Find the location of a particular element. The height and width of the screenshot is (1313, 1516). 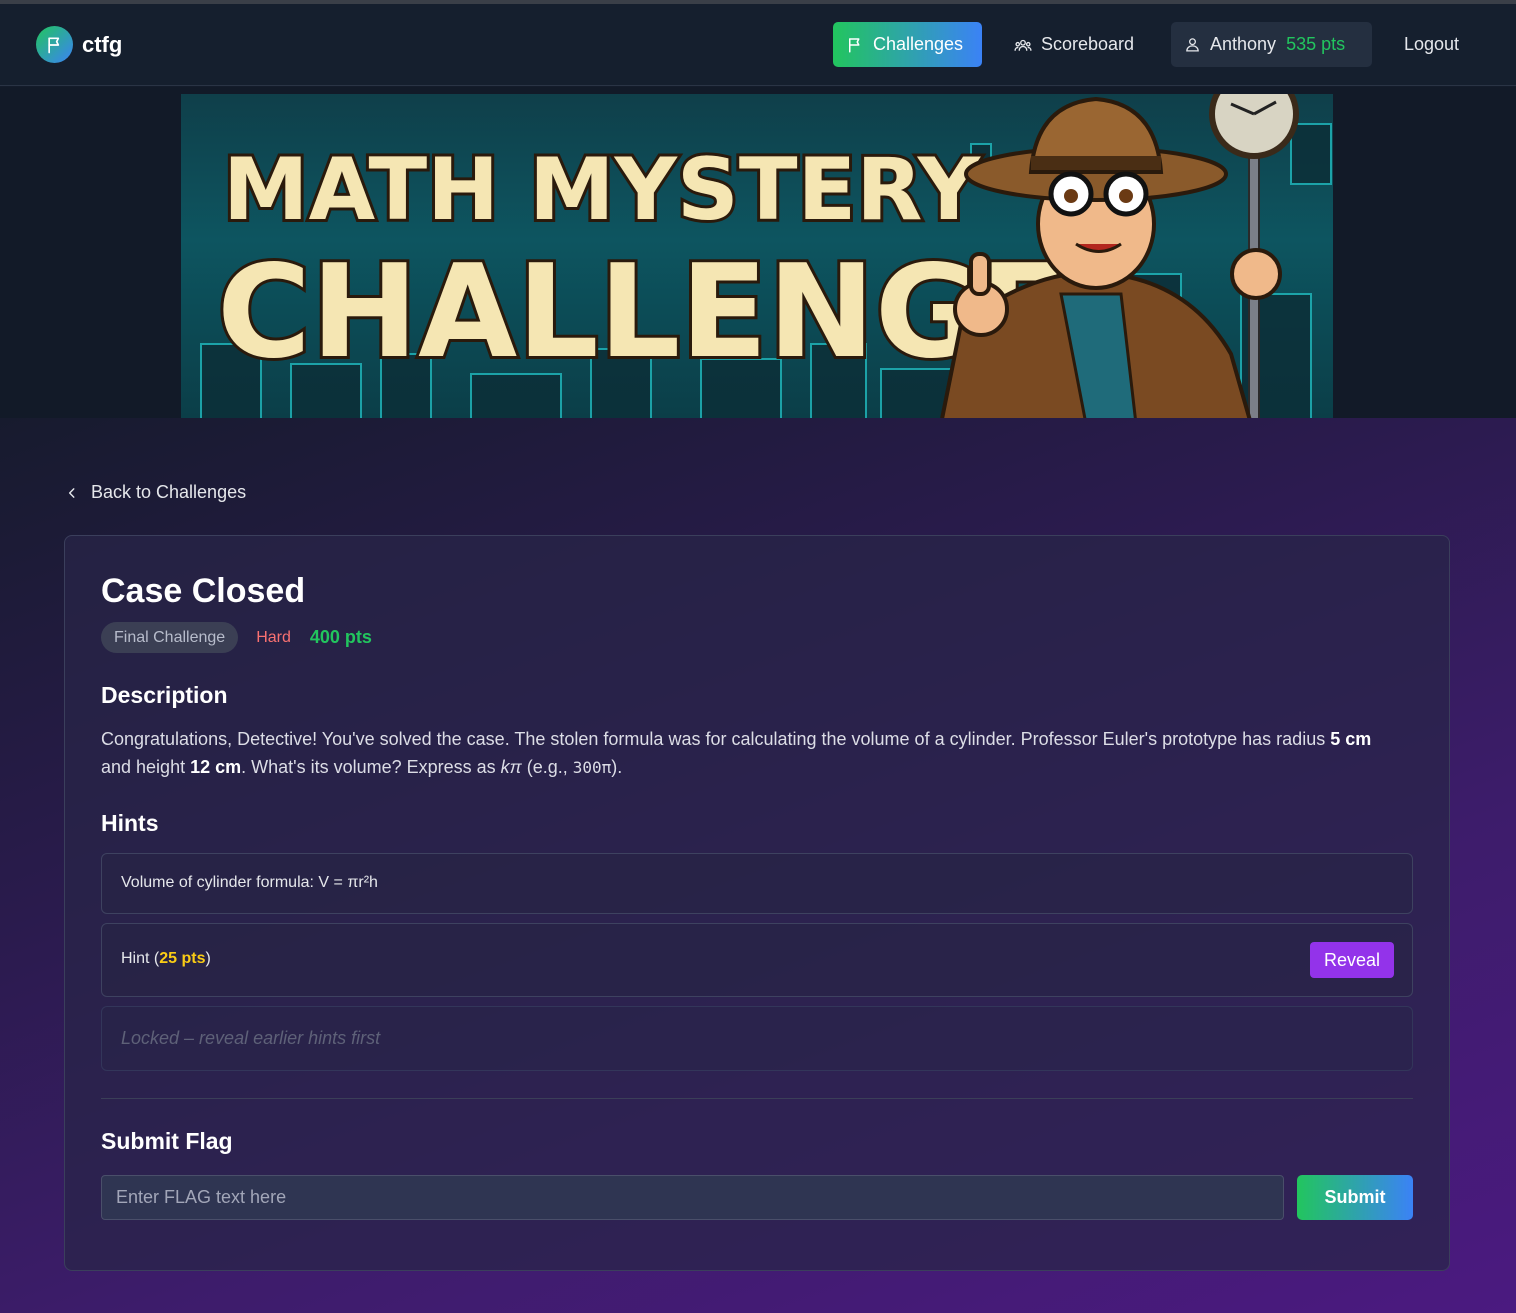

user-points: 535 pts is located at coordinates (1316, 44).